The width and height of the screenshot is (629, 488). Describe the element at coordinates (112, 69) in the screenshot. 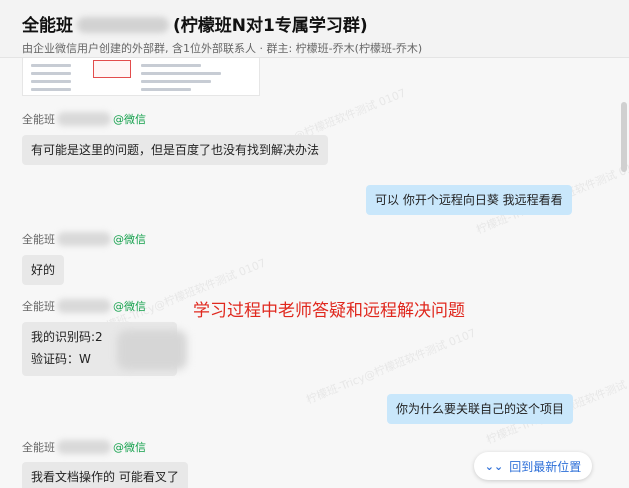

I see `thumb-highlight-box` at that location.